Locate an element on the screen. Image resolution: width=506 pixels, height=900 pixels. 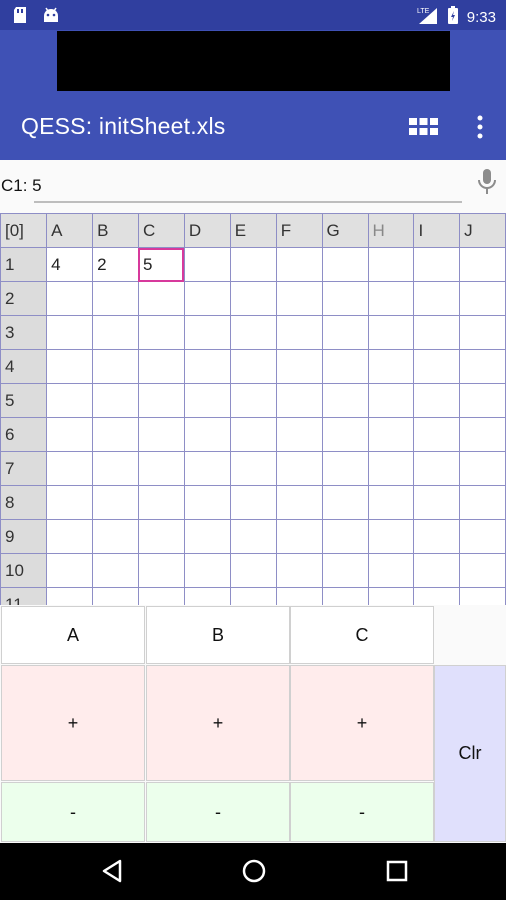
cell-e8 is located at coordinates (253, 502).